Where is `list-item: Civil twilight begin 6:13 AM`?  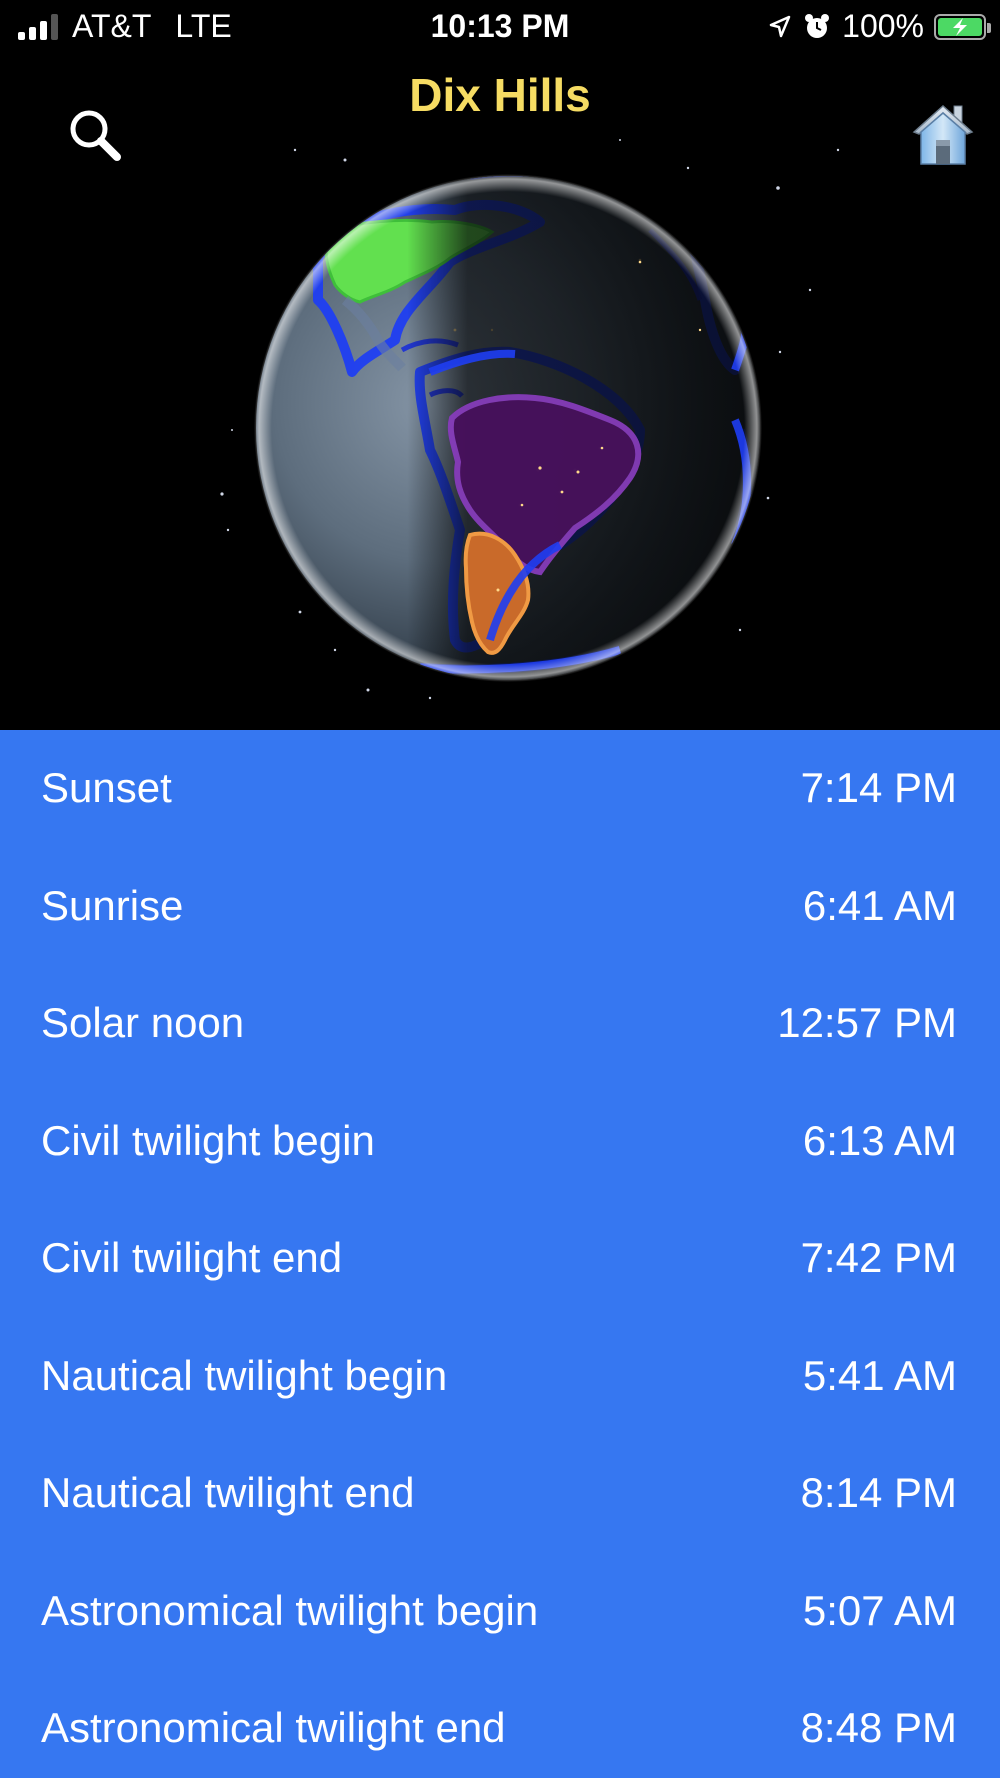 list-item: Civil twilight begin 6:13 AM is located at coordinates (500, 1142).